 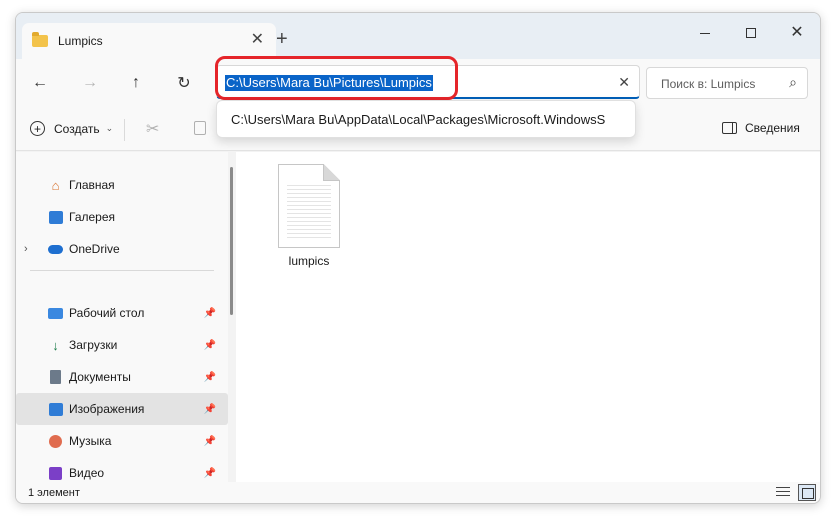 I want to click on music-icon, so click(x=55, y=441).